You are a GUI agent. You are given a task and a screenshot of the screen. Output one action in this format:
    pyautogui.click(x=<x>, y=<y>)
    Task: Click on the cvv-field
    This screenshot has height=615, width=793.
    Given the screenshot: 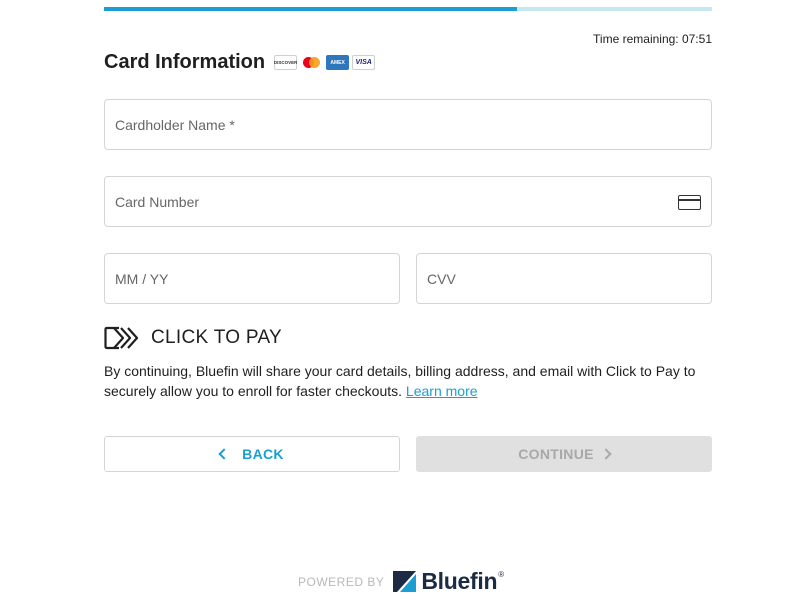 What is the action you would take?
    pyautogui.click(x=564, y=278)
    